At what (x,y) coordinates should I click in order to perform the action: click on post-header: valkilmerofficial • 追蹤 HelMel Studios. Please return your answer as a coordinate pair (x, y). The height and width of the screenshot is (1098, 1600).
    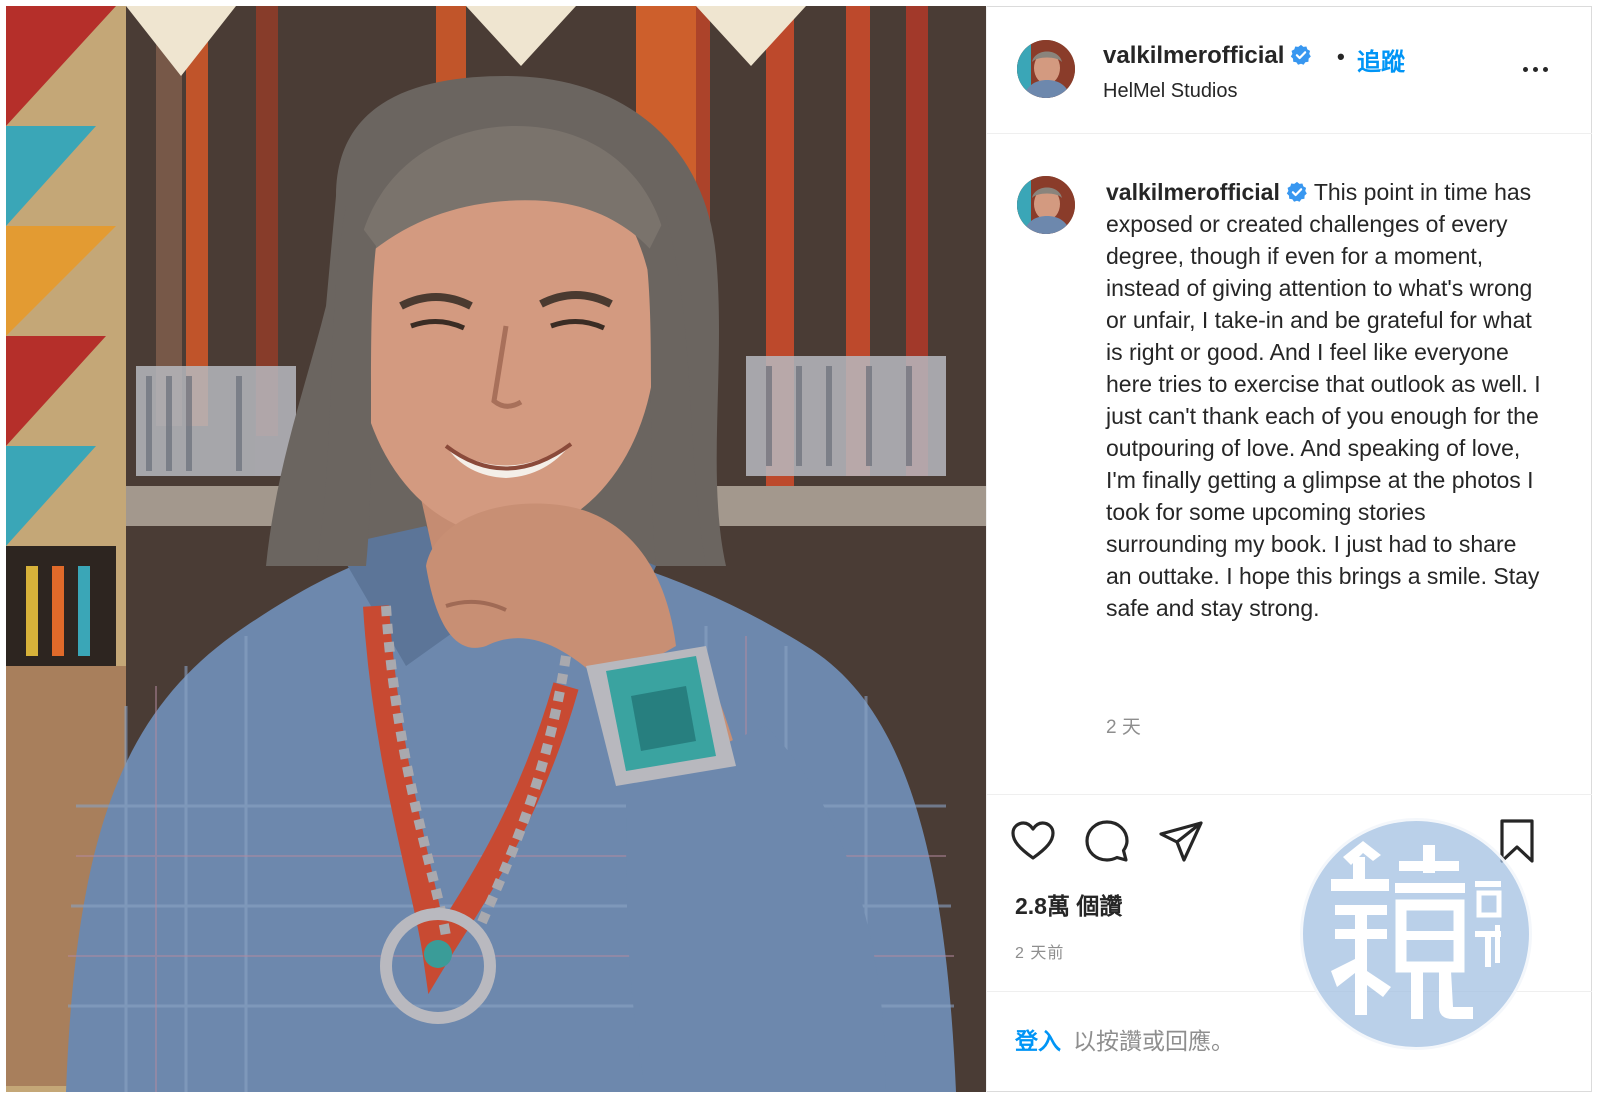
    Looking at the image, I should click on (1289, 70).